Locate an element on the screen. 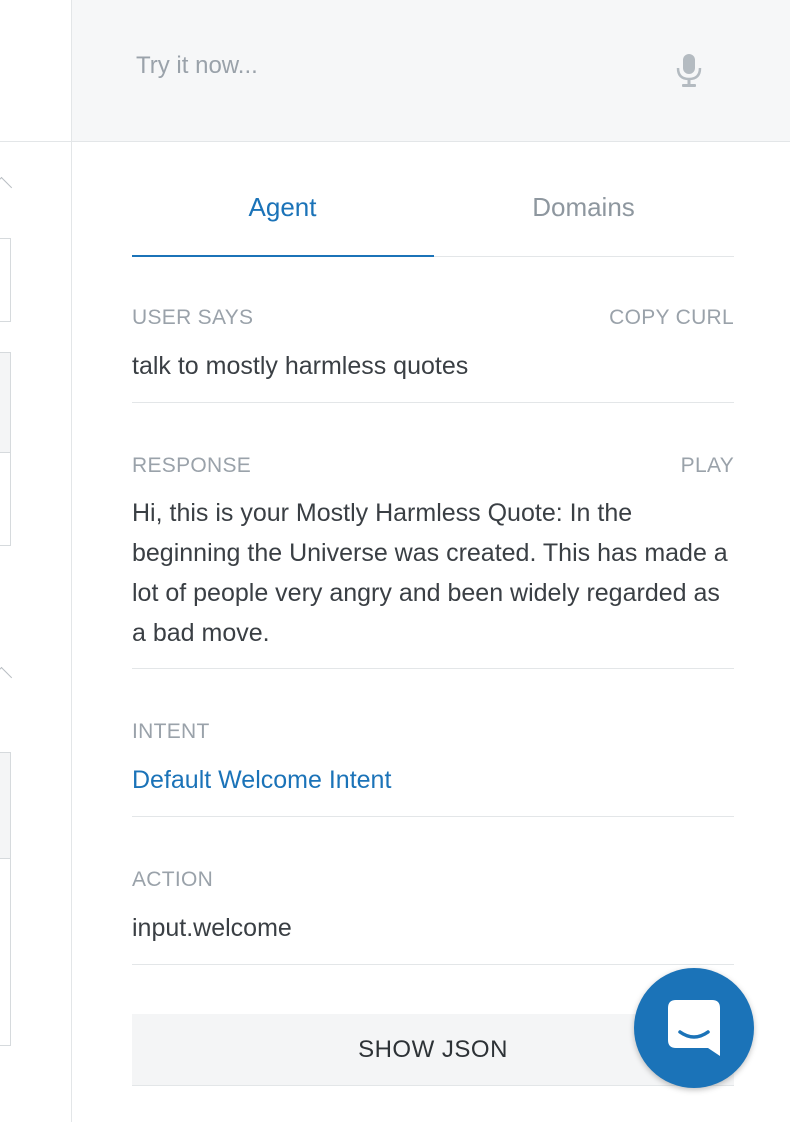 This screenshot has height=1122, width=790. intent-label: INTENT is located at coordinates (171, 731).